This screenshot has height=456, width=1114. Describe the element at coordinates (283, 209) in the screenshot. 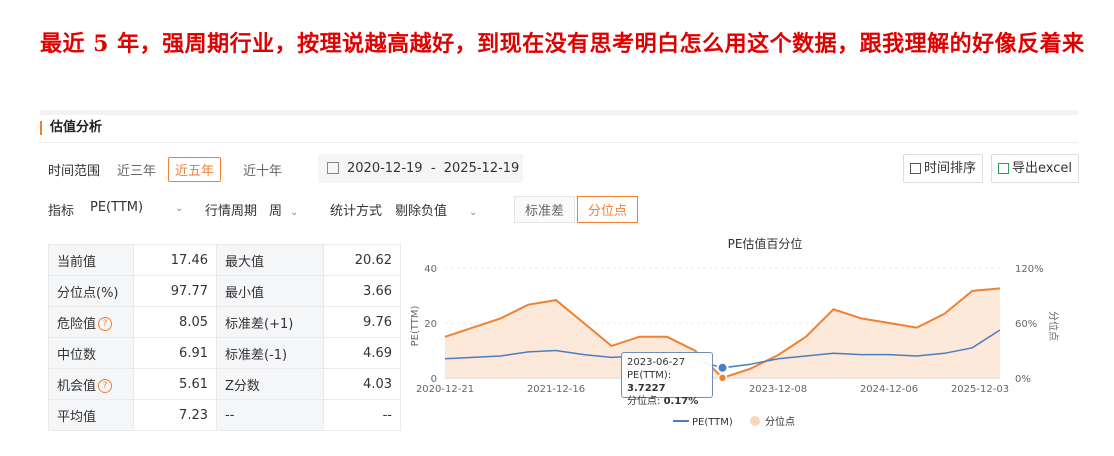

I see `period-select: 周 ⌄` at that location.